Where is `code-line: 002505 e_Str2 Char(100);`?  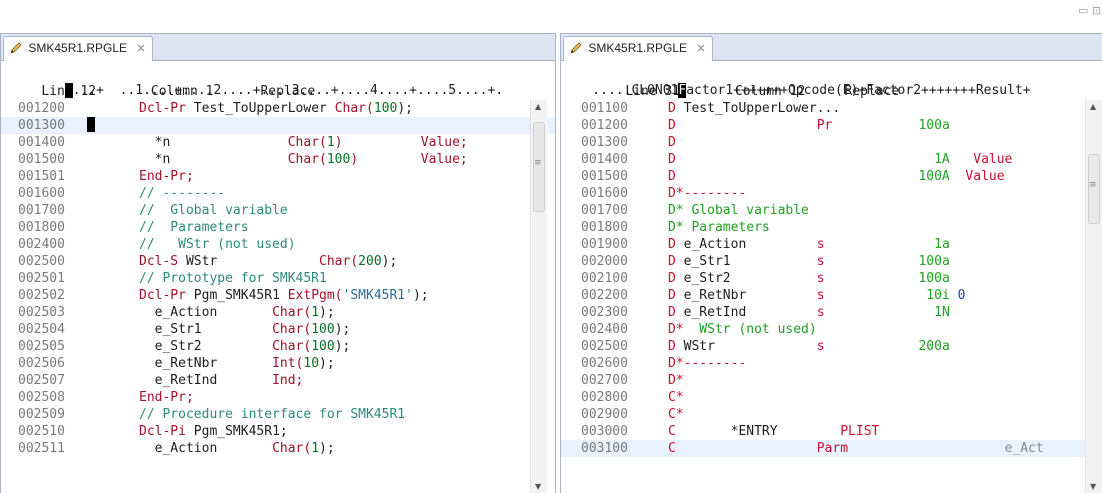
code-line: 002505 e_Str2 Char(100); is located at coordinates (278, 346).